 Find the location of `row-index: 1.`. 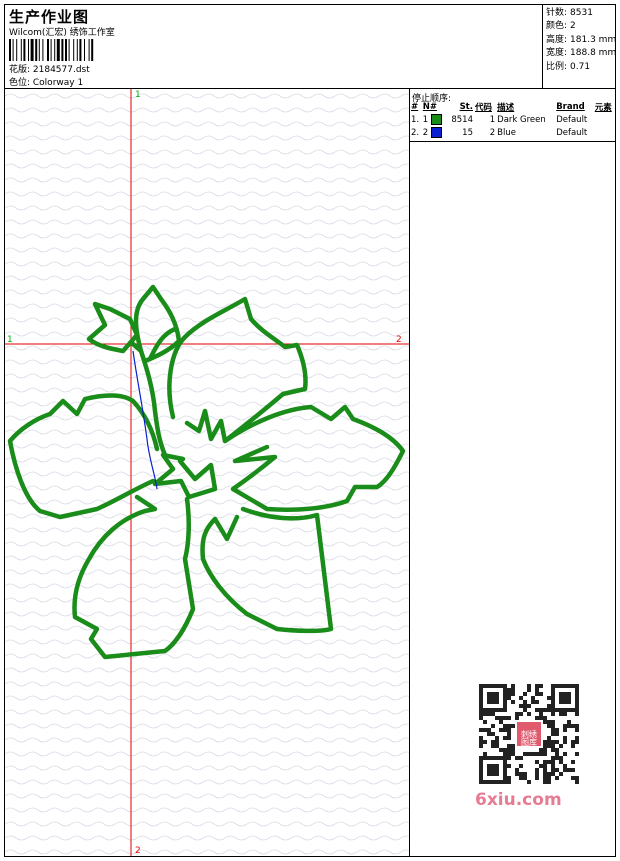

row-index: 1. is located at coordinates (415, 119).